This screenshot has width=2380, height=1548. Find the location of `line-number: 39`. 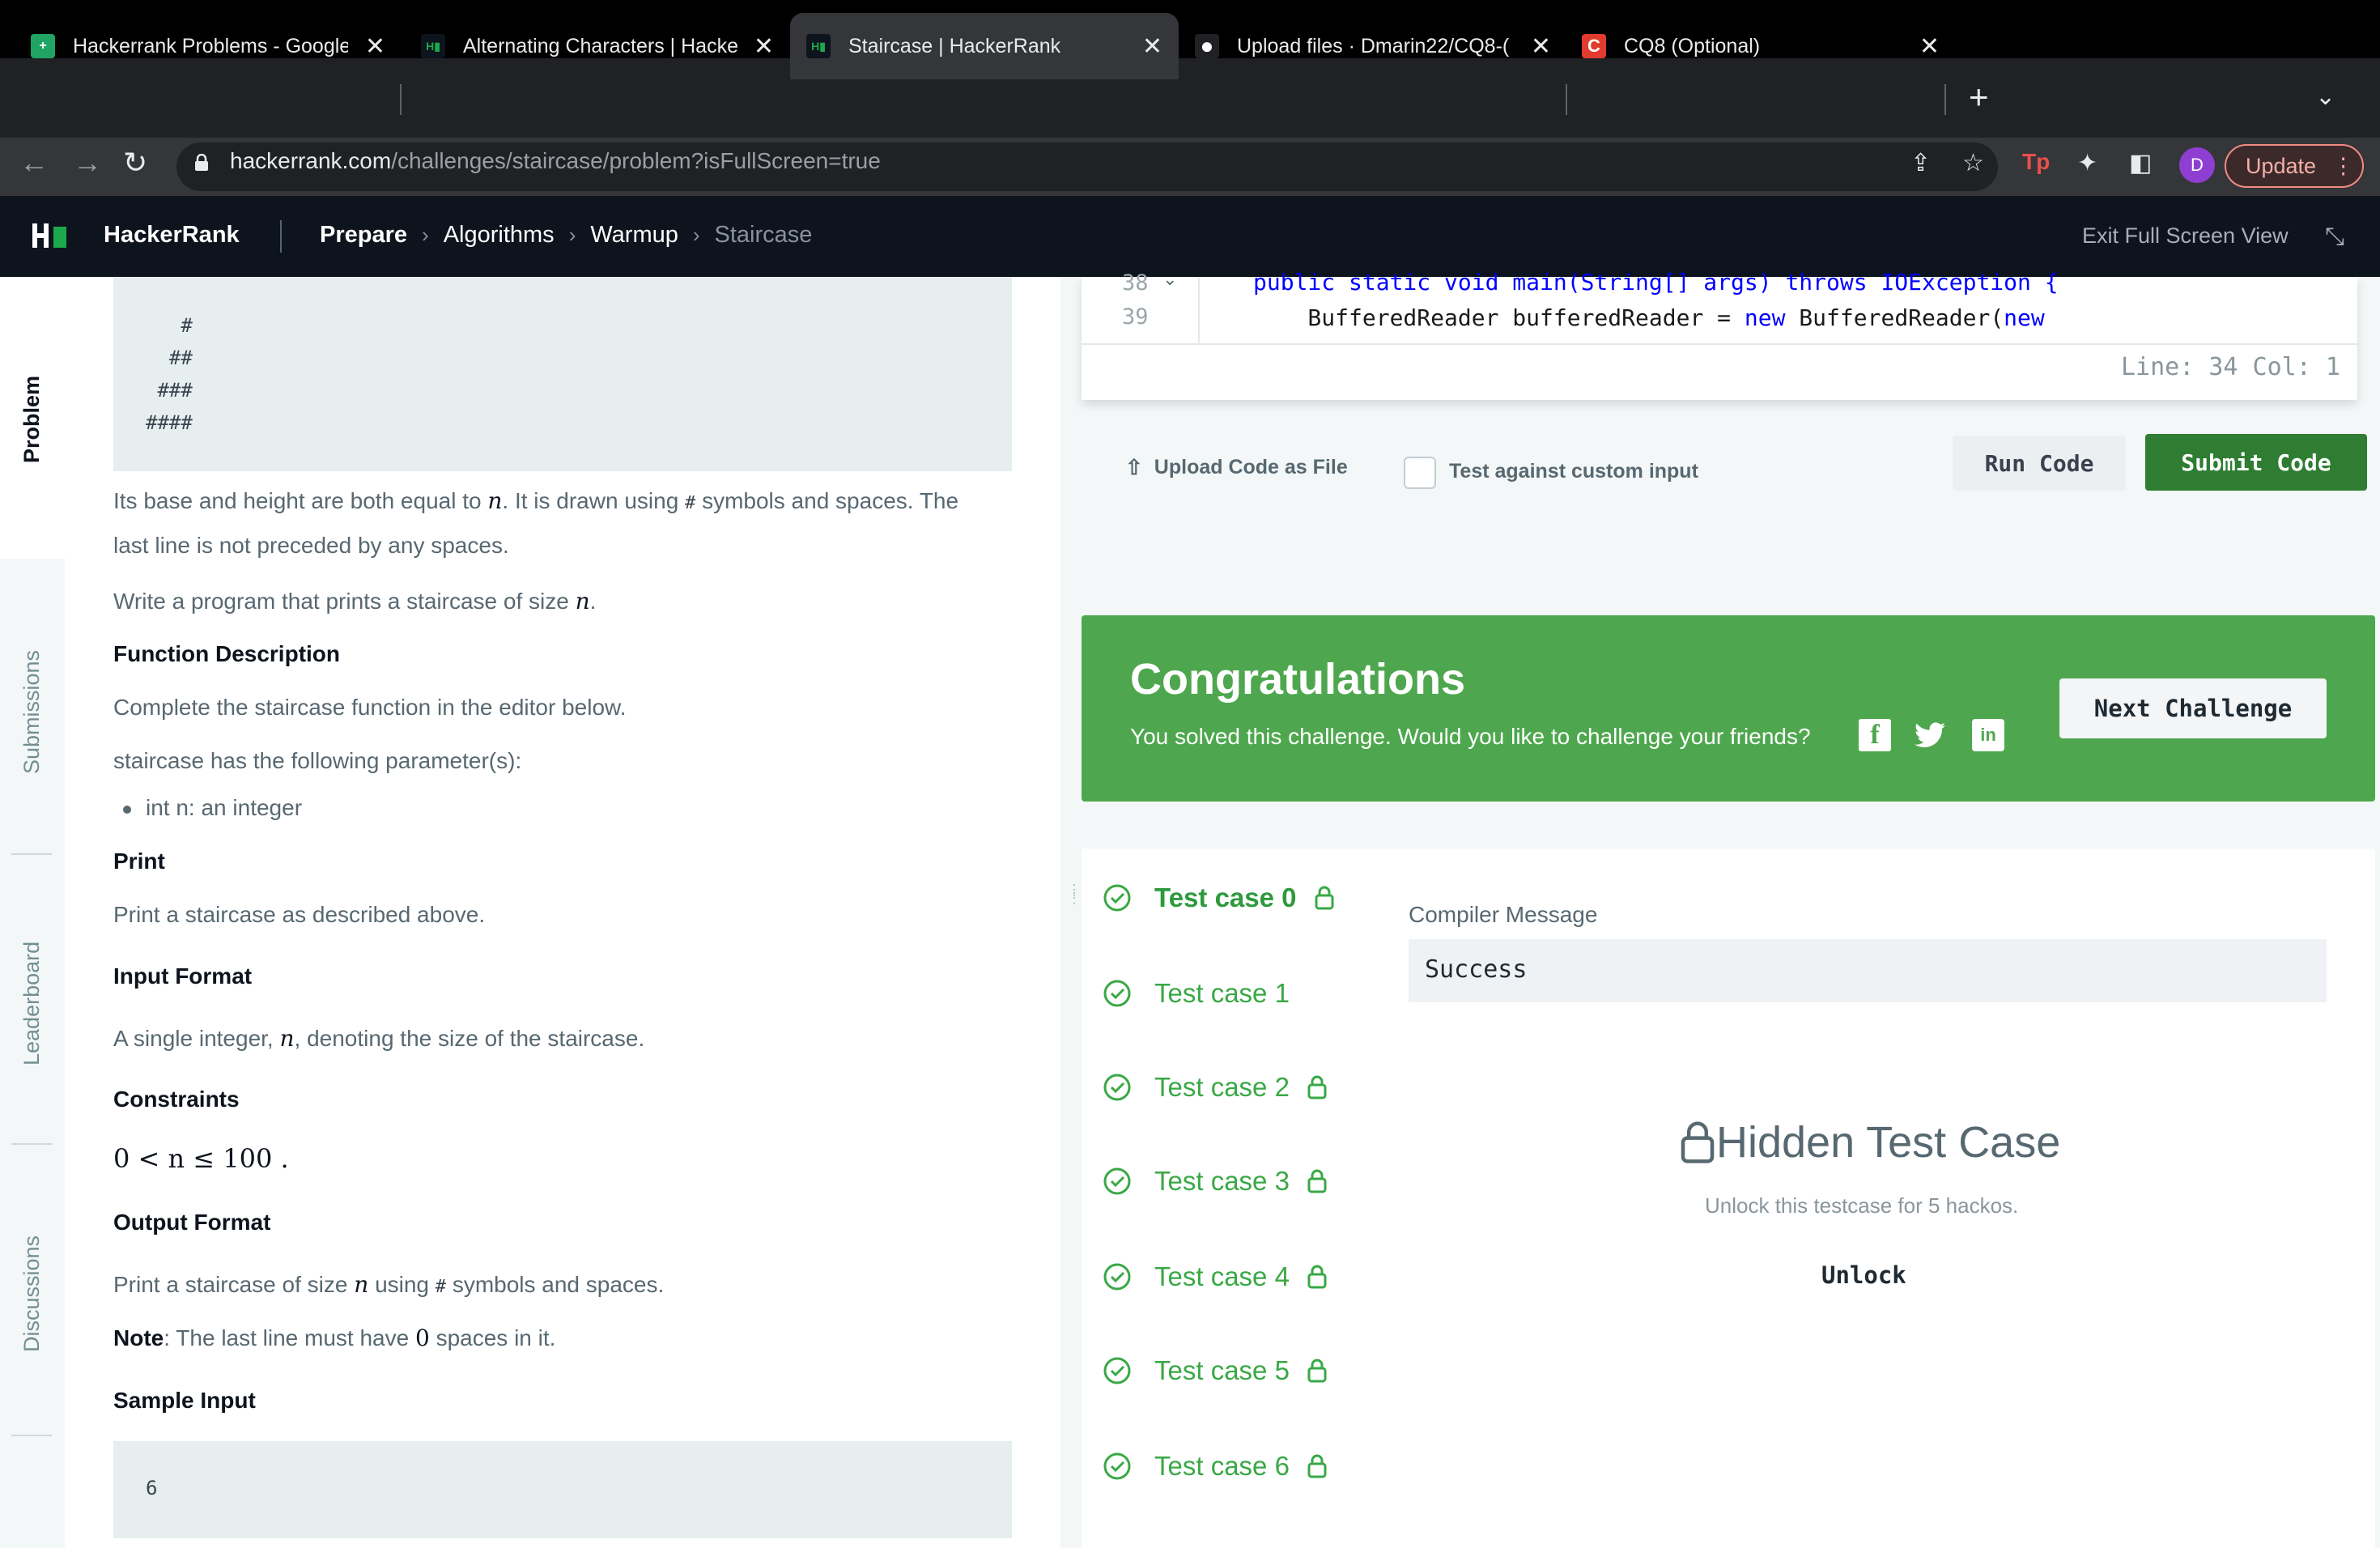

line-number: 39 is located at coordinates (1135, 317).